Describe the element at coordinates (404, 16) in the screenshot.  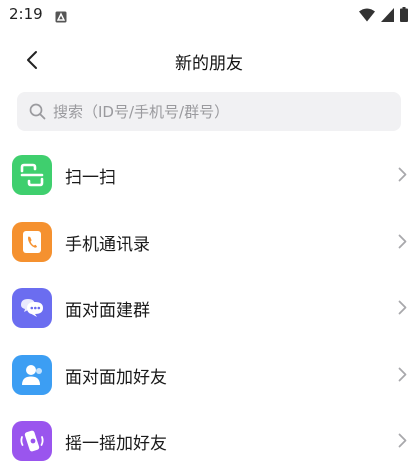
I see `battery-icon` at that location.